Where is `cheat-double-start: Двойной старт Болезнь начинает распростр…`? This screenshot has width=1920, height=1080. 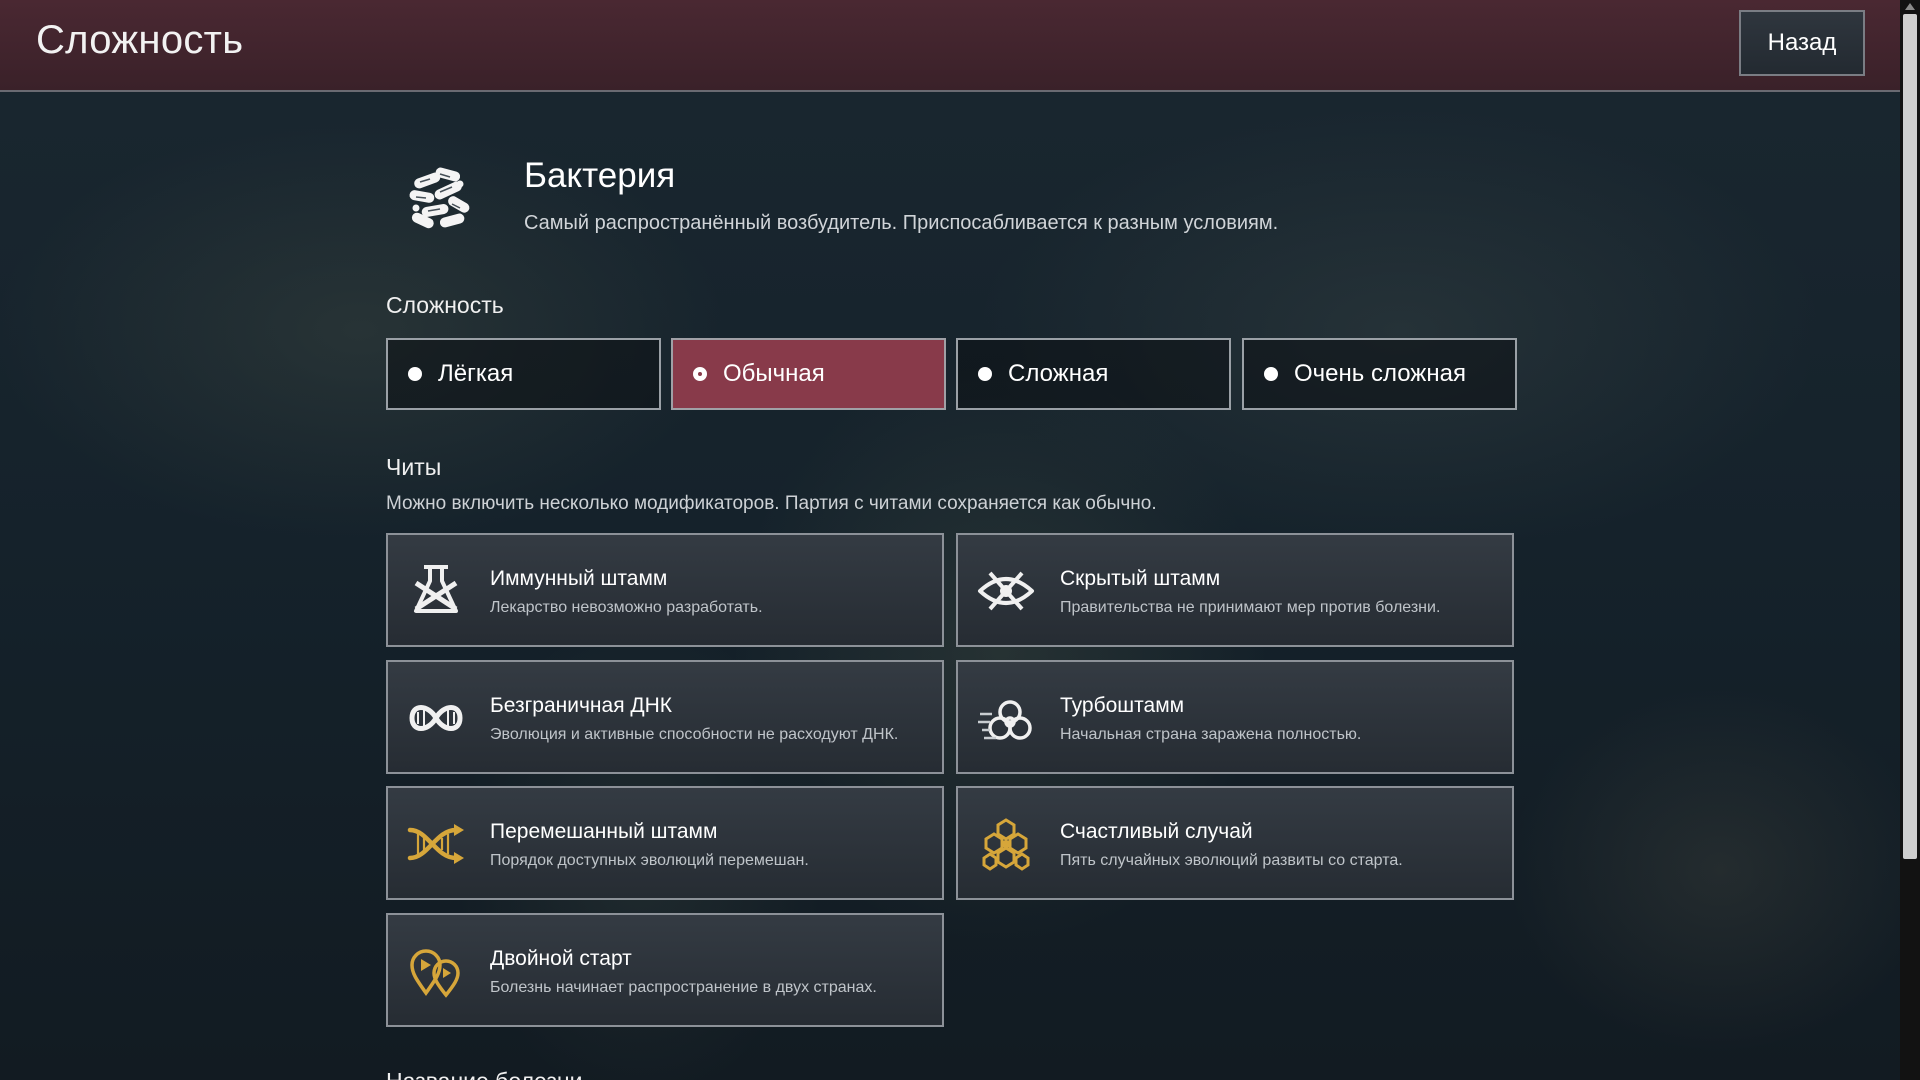
cheat-double-start: Двойной старт Болезнь начинает распростр… is located at coordinates (665, 970).